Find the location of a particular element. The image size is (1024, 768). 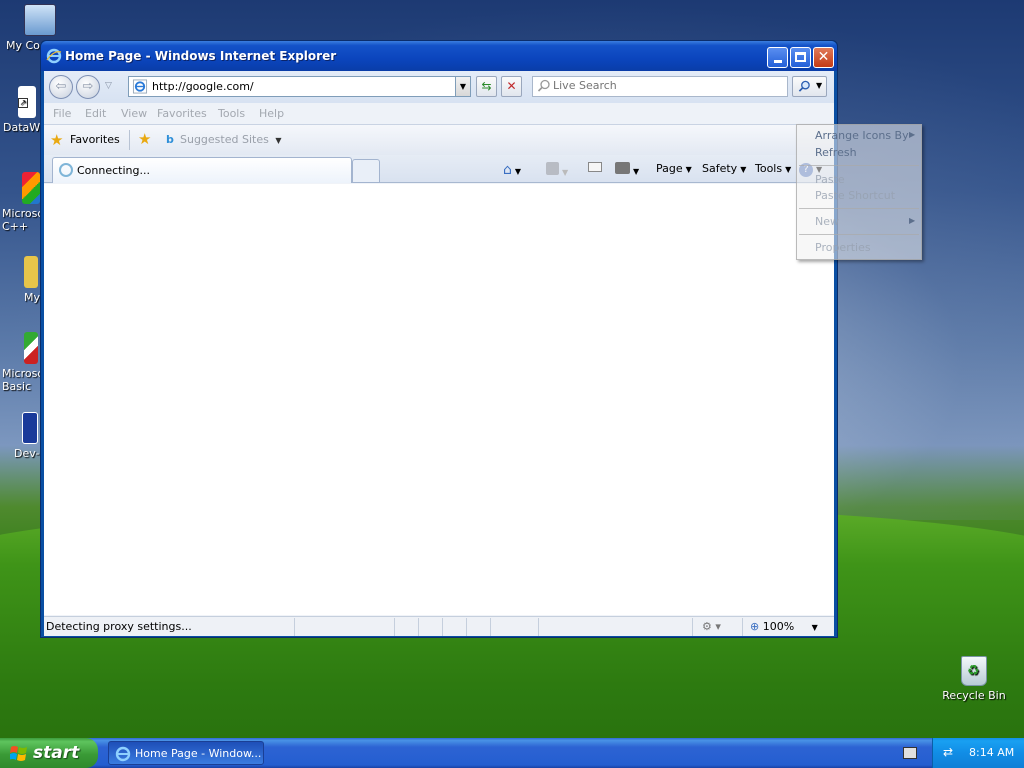

search-icon is located at coordinates (804, 86).